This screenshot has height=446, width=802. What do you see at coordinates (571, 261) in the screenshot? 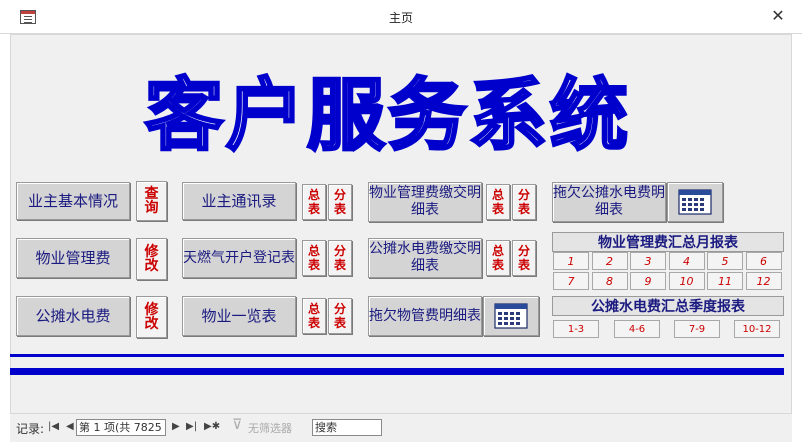
I see `month-button: 1` at bounding box center [571, 261].